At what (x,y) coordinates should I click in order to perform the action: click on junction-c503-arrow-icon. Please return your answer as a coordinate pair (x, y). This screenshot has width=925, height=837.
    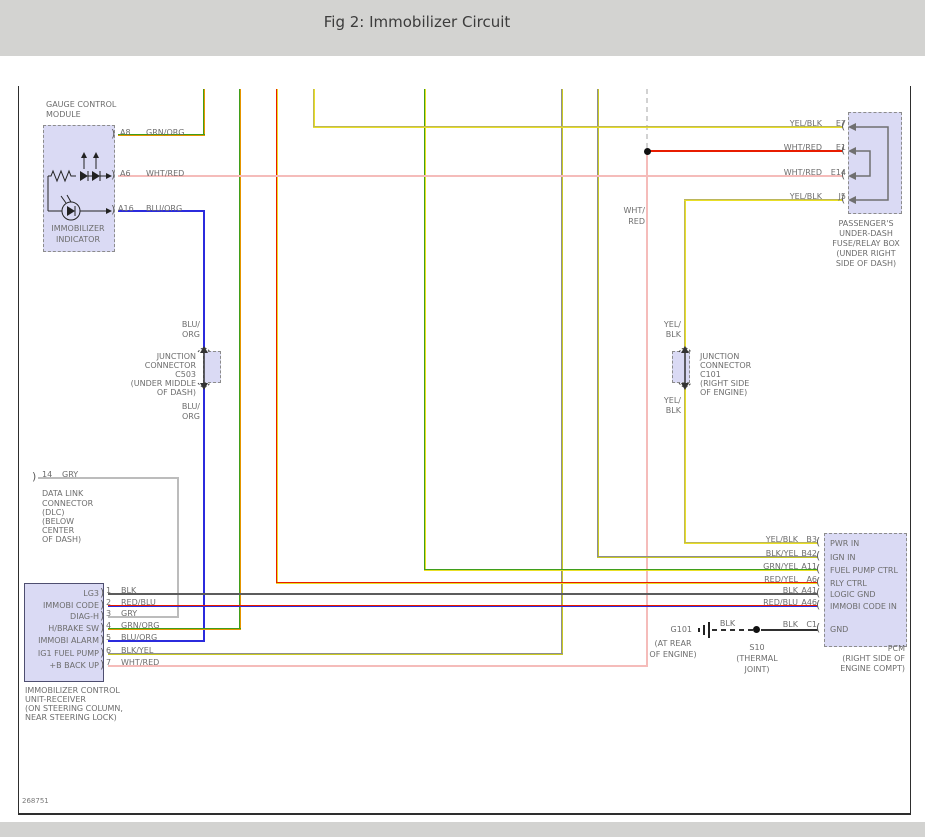
    Looking at the image, I should click on (204, 368).